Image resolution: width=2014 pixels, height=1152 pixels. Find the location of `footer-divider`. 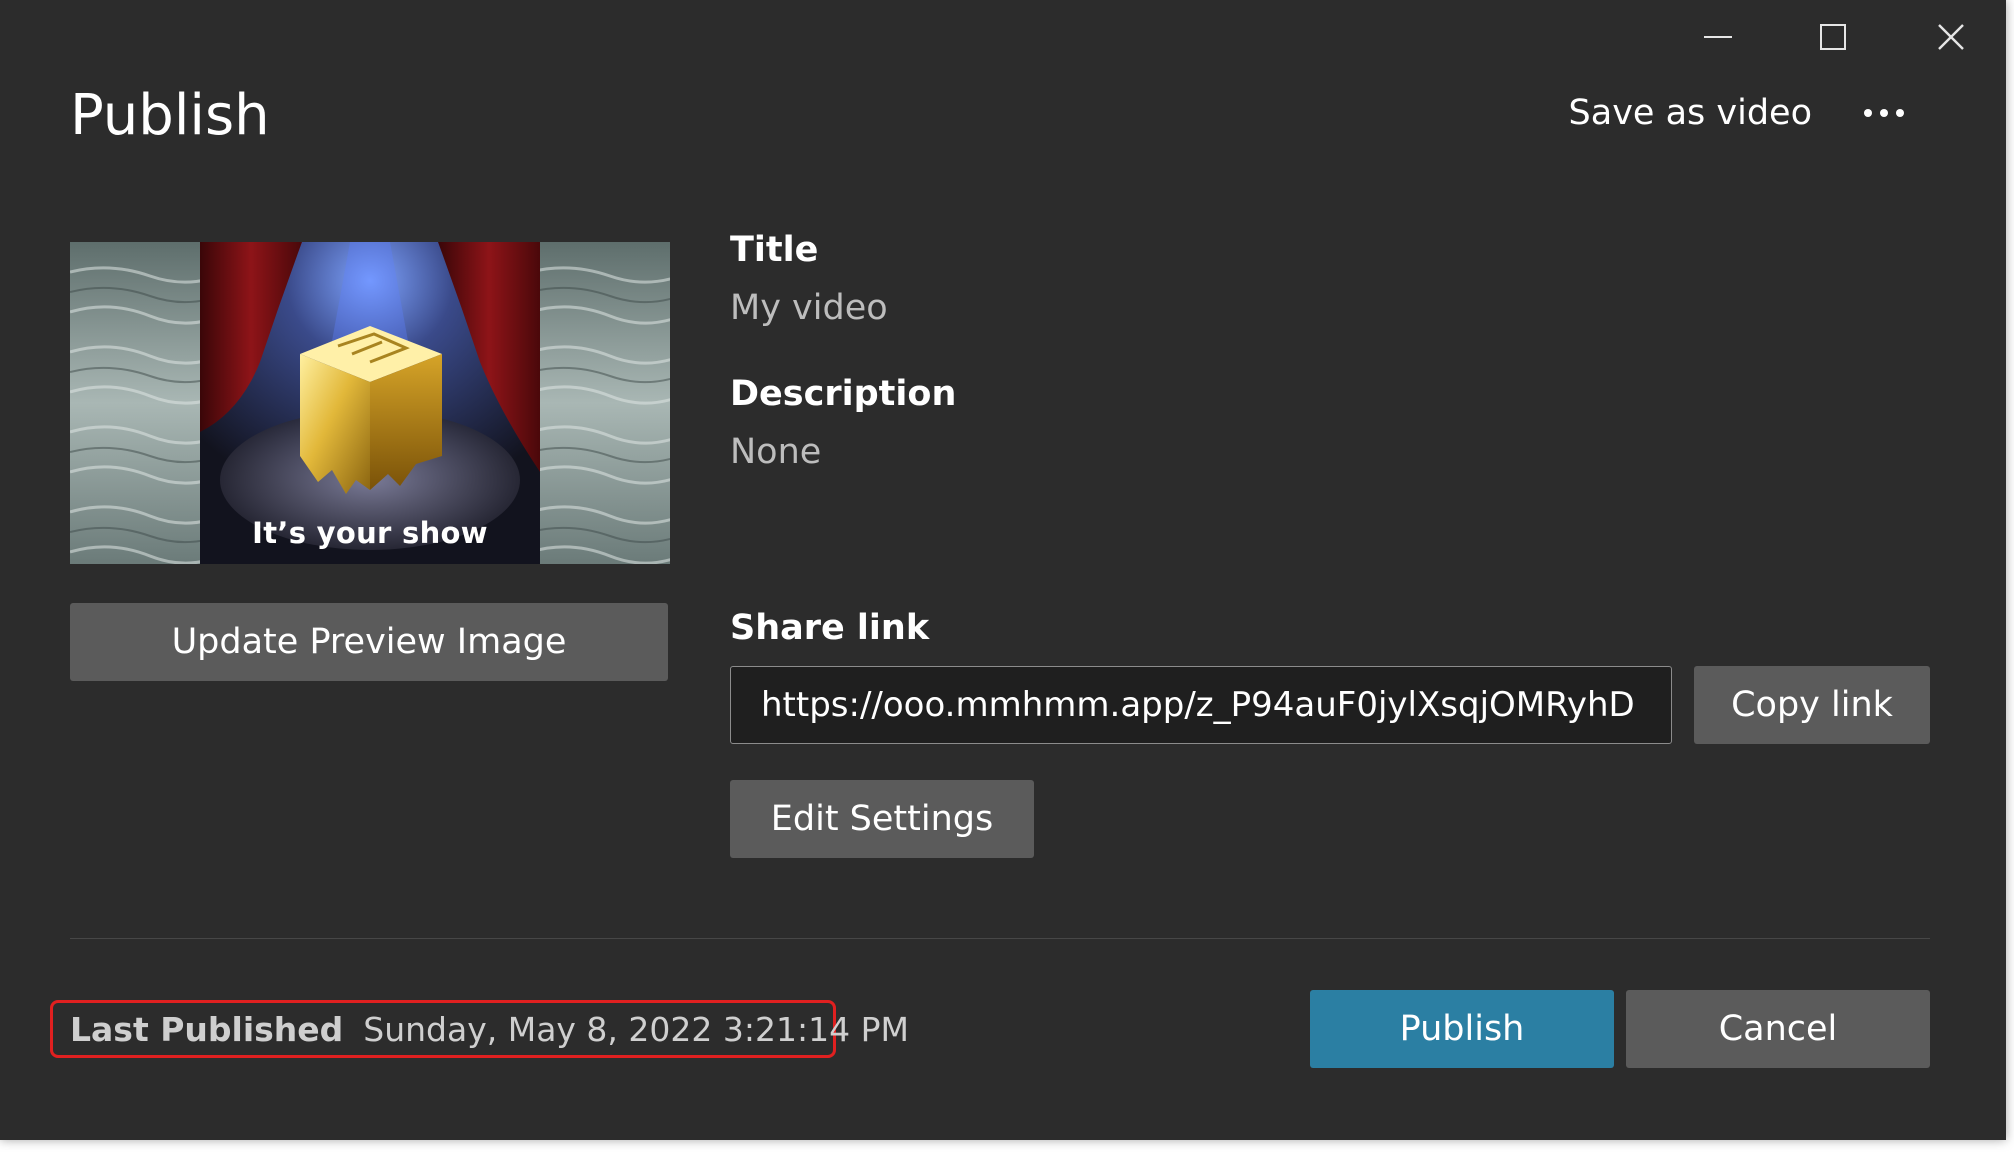

footer-divider is located at coordinates (1000, 938).